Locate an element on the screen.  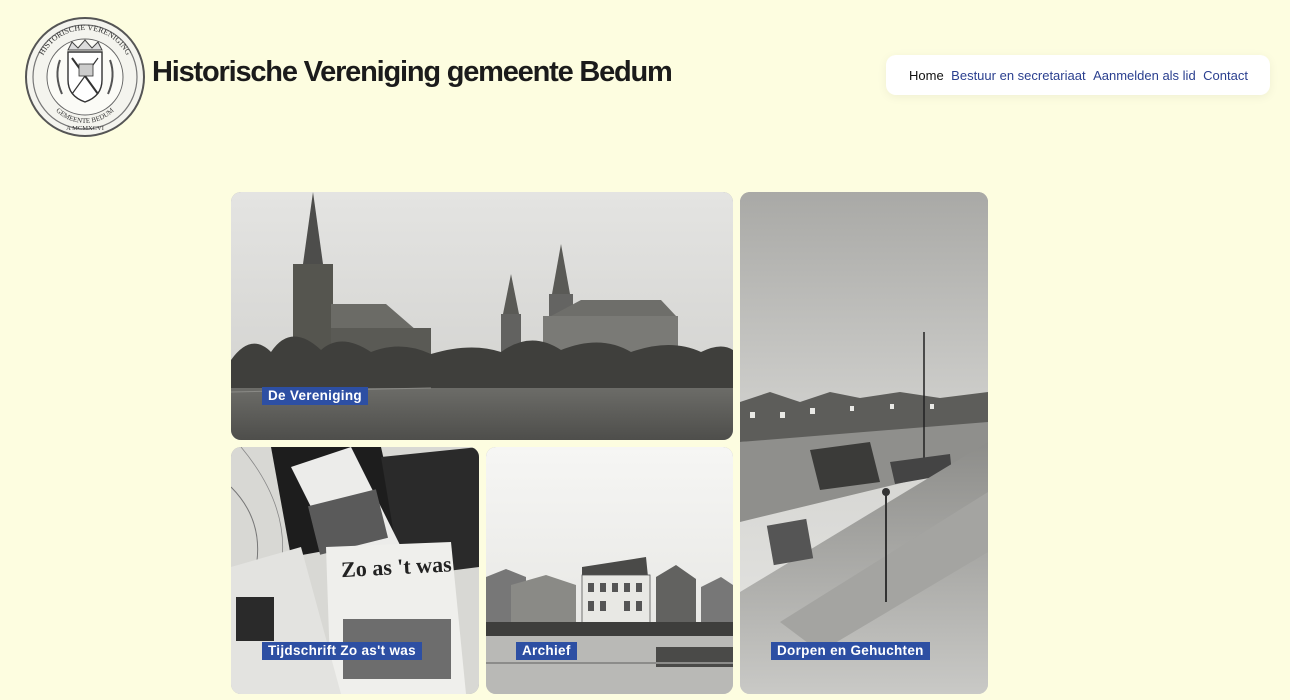
nav-item-aanmelden: Aanmelden als lid is located at coordinates (1144, 75).